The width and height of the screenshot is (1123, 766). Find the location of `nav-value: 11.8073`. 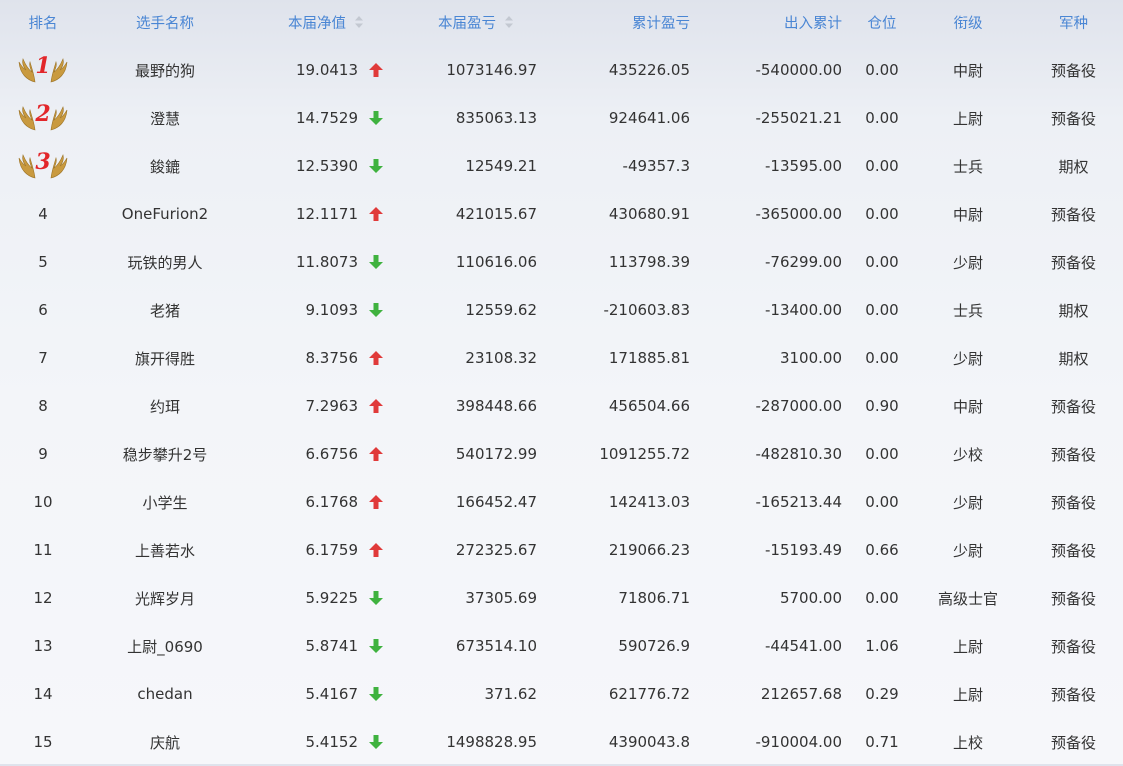

nav-value: 11.8073 is located at coordinates (326, 262).